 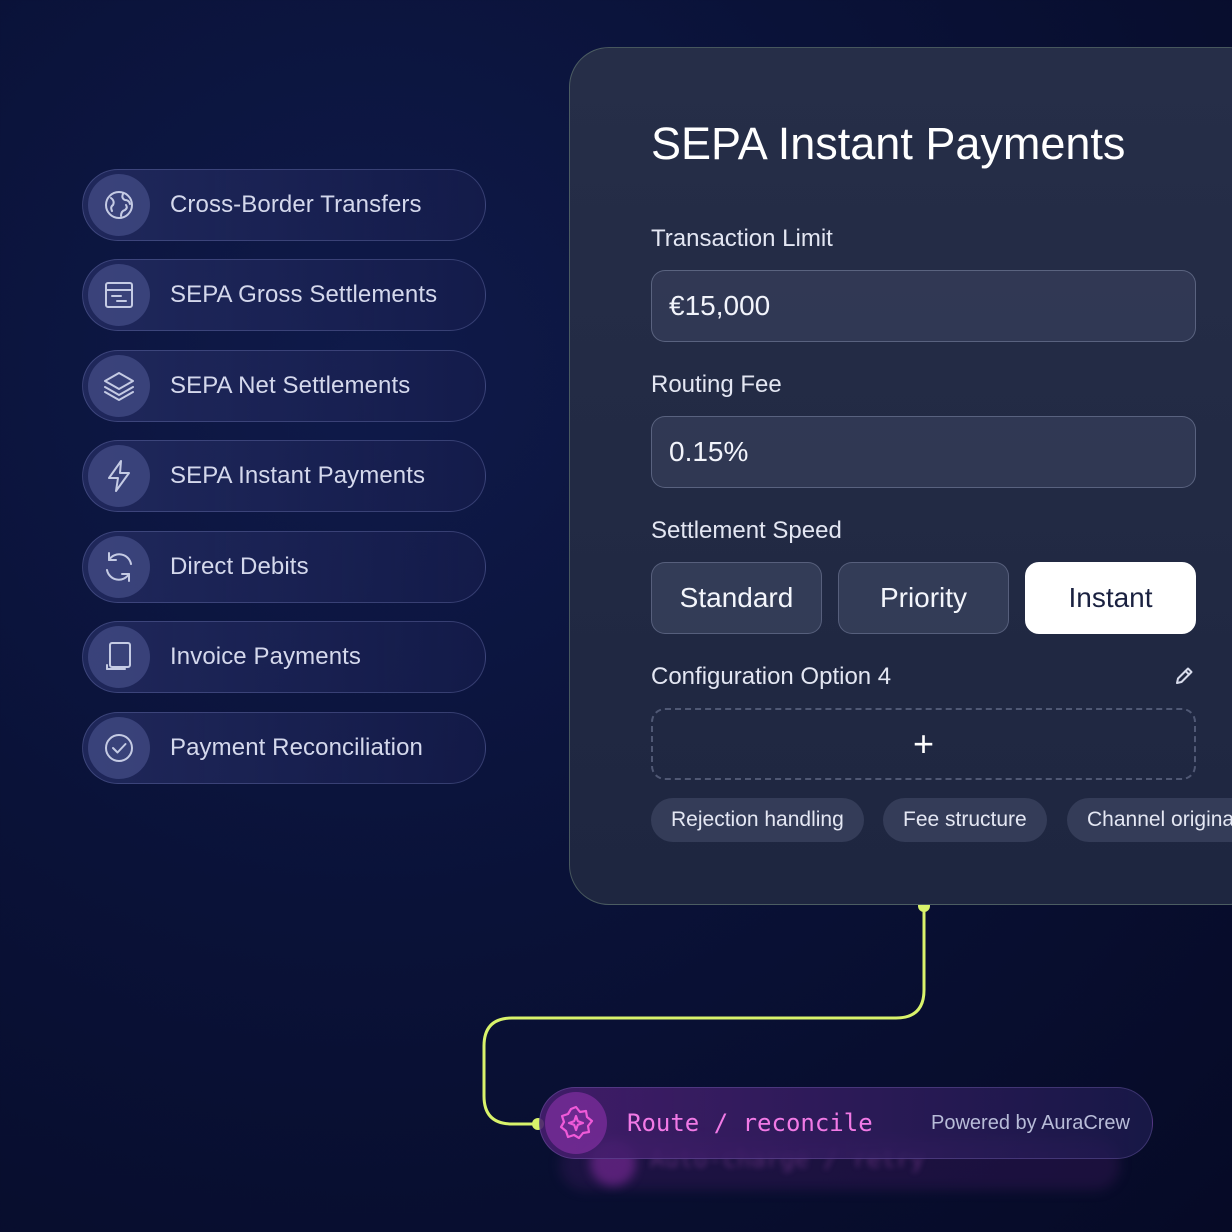 I want to click on route-pill: Route / reconcile Powered by AuraCrew, so click(x=846, y=1123).